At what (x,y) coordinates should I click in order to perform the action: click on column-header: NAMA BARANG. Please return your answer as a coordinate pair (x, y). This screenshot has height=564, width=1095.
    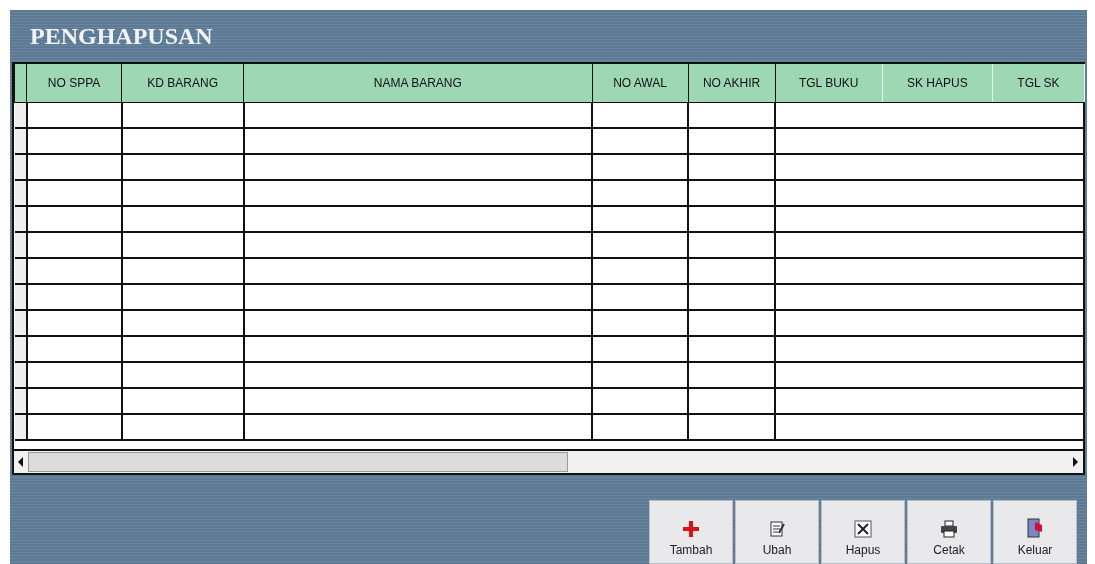
    Looking at the image, I should click on (417, 83).